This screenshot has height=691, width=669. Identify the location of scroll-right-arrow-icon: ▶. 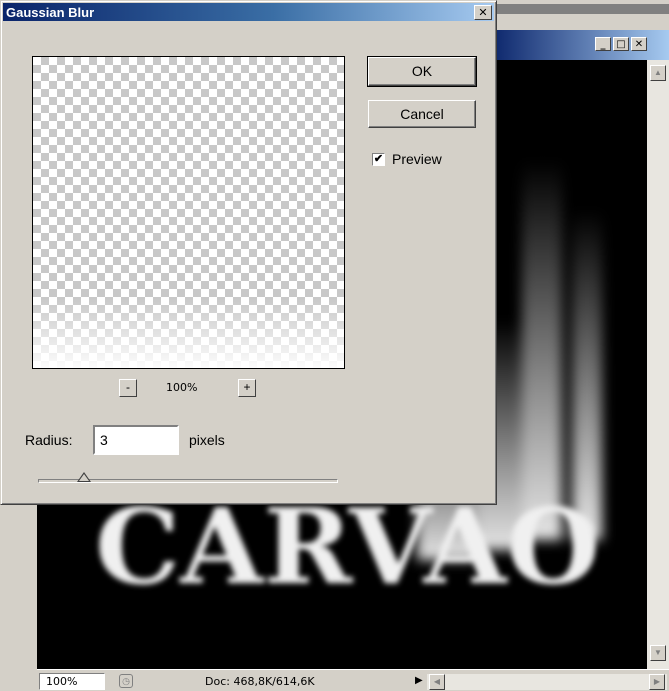
(657, 682).